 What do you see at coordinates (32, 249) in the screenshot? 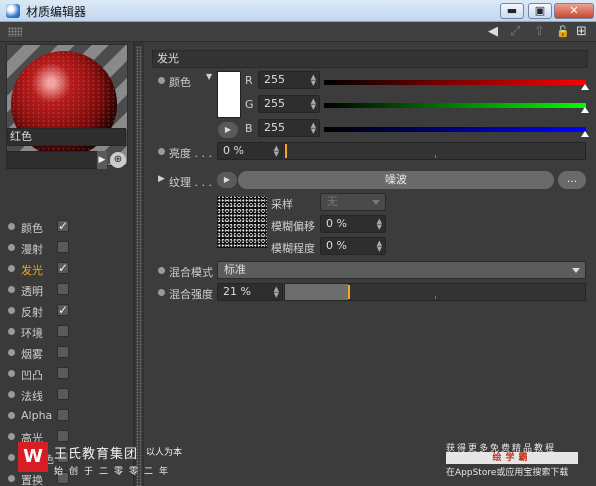
I see `channel-label: 漫射` at bounding box center [32, 249].